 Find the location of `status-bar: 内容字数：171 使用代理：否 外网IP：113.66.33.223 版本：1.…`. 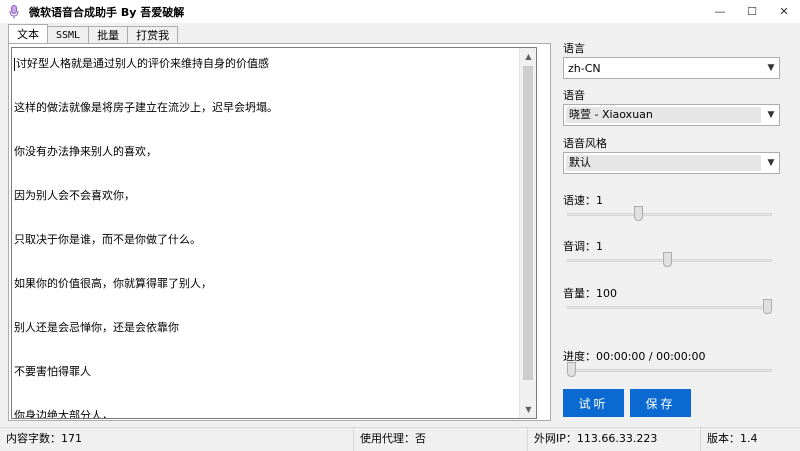

status-bar: 内容字数：171 使用代理：否 外网IP：113.66.33.223 版本：1.… is located at coordinates (400, 439).